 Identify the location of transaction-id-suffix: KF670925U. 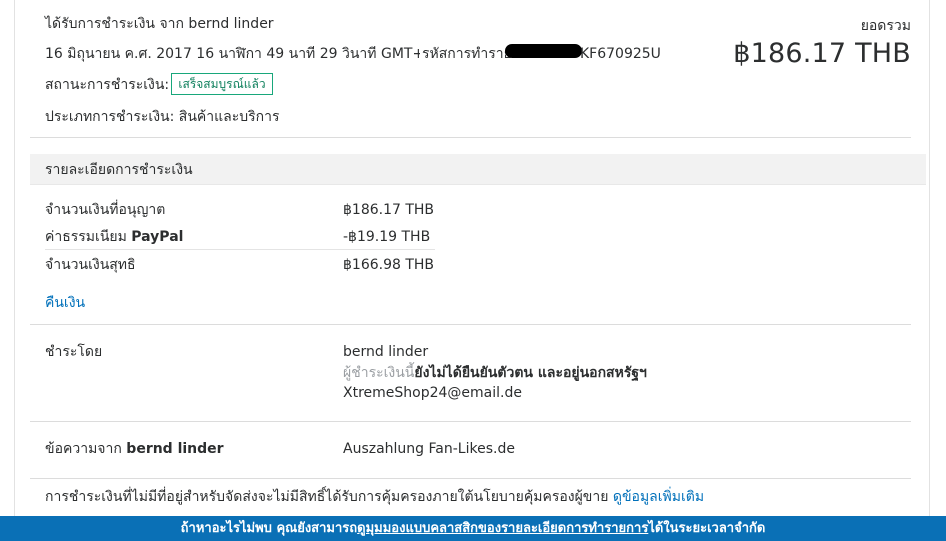
(620, 54).